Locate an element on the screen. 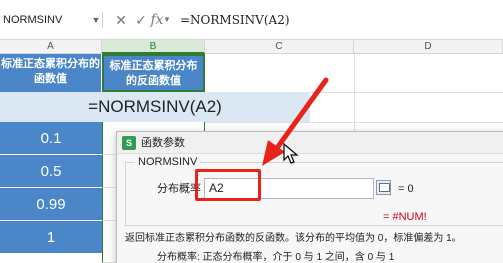  mouse-cursor-icon is located at coordinates (291, 153).